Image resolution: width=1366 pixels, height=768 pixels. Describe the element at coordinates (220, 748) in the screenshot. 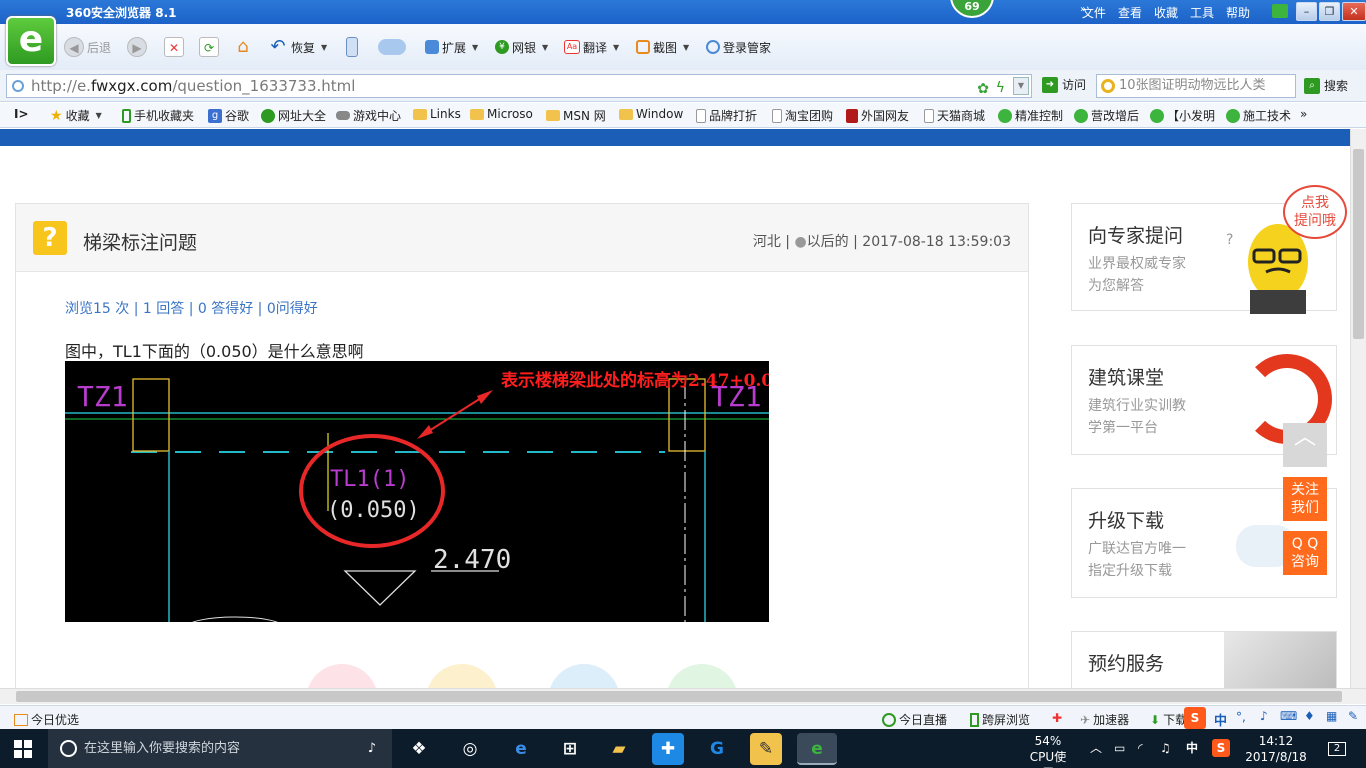

I see `taskbar-search: 在这里输入你要搜索的内容 ♪` at that location.